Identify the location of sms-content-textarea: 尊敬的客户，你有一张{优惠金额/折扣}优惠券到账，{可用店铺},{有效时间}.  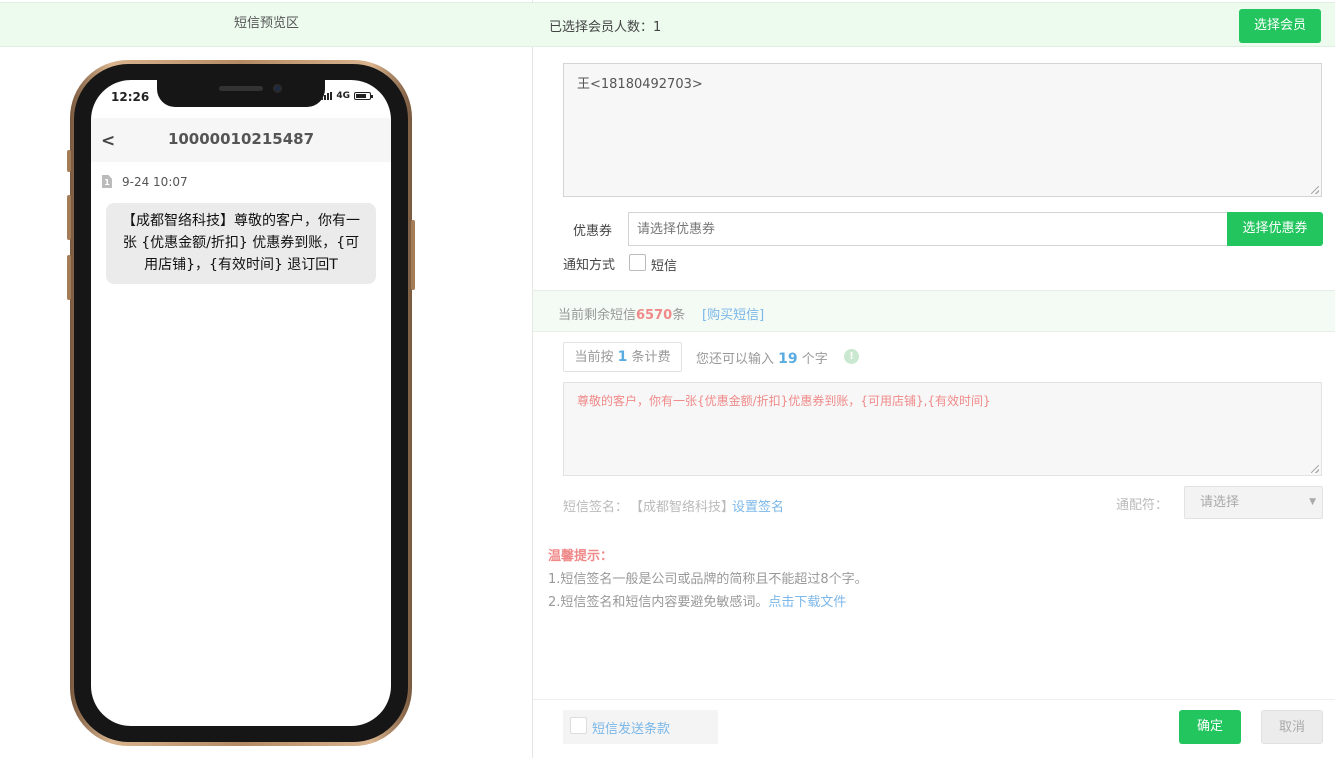
(942, 429).